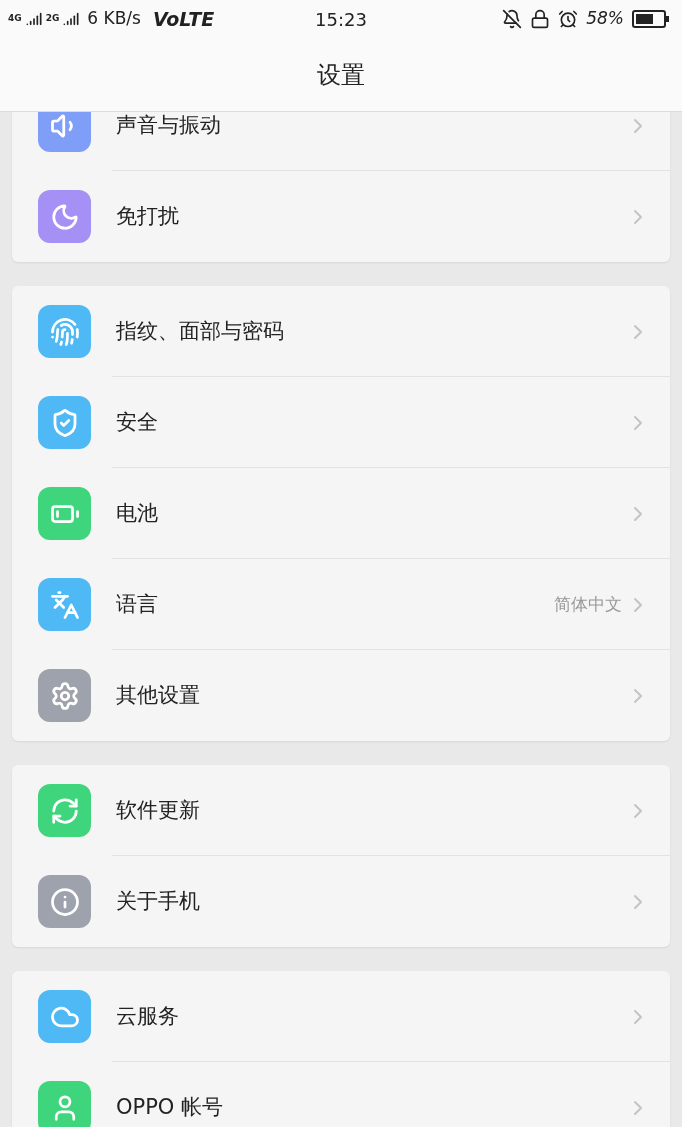 This screenshot has width=682, height=1127. Describe the element at coordinates (341, 604) in the screenshot. I see `settings-row: 语言 简体中文` at that location.